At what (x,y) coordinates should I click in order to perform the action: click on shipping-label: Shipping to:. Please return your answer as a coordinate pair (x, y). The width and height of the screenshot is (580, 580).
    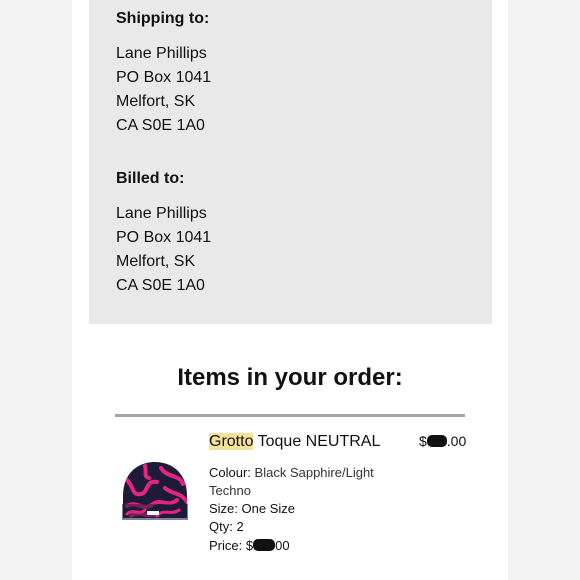
    Looking at the image, I should click on (163, 18).